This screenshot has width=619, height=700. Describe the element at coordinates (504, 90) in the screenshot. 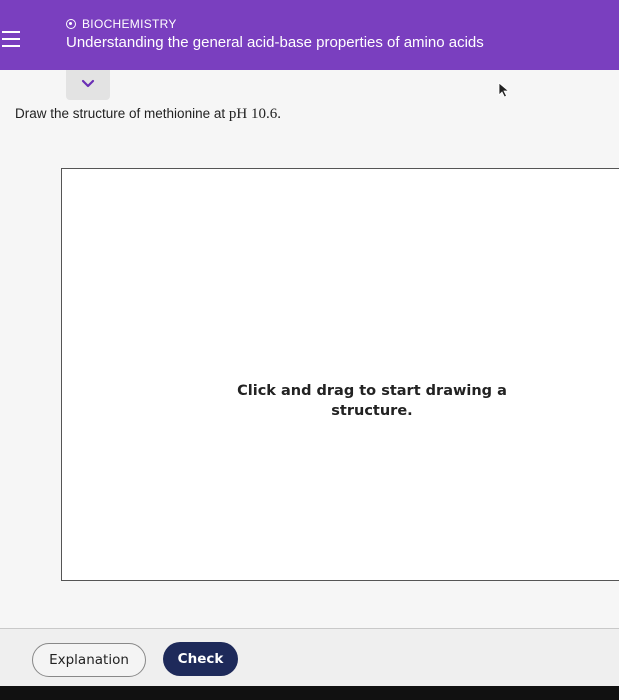

I see `mouse-pointer-icon` at that location.